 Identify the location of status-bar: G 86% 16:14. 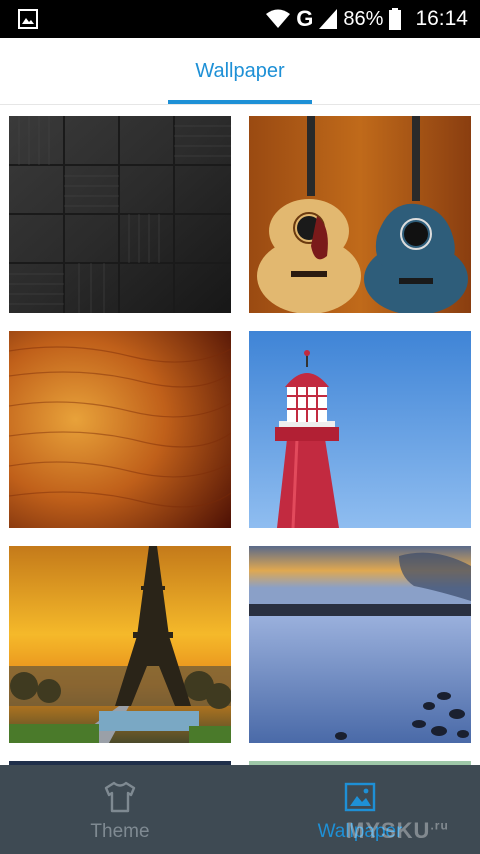
(240, 19).